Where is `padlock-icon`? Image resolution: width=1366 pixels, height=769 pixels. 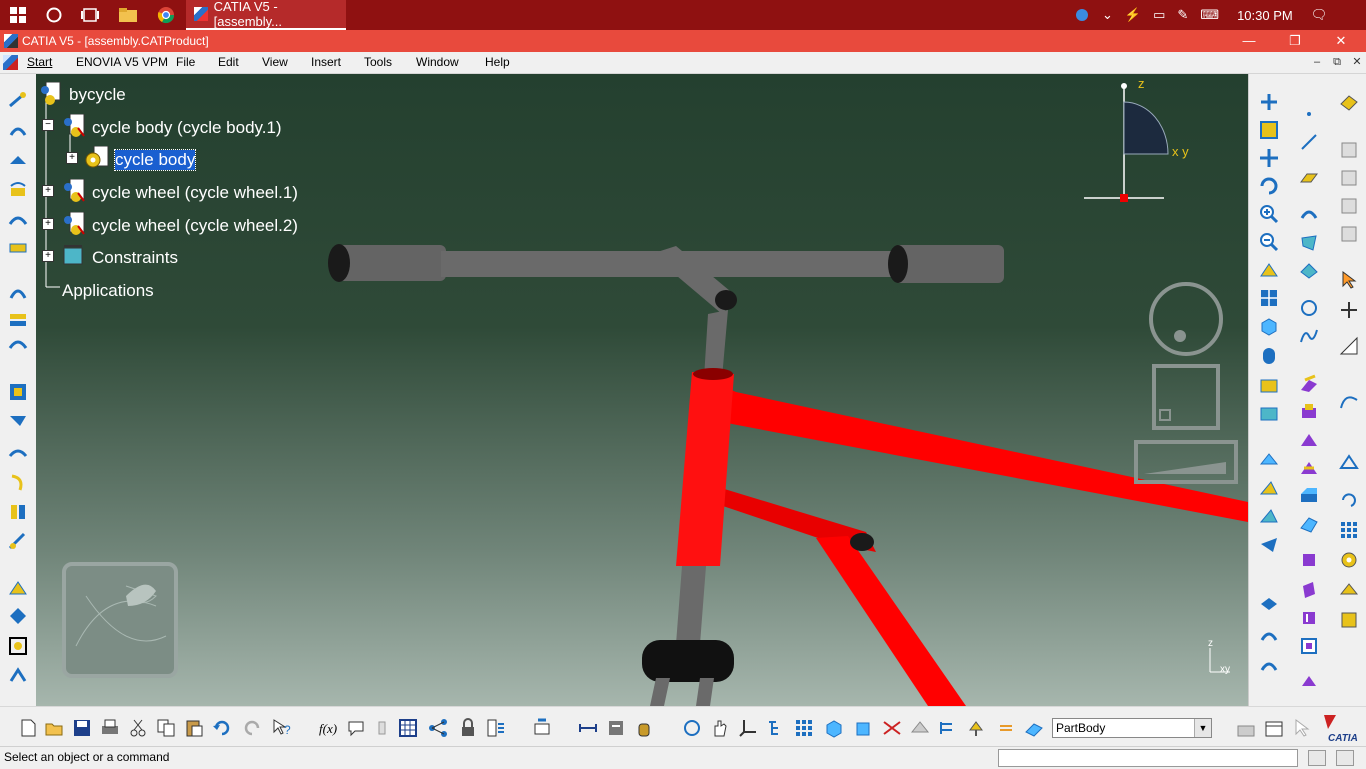
padlock-icon is located at coordinates (468, 728).